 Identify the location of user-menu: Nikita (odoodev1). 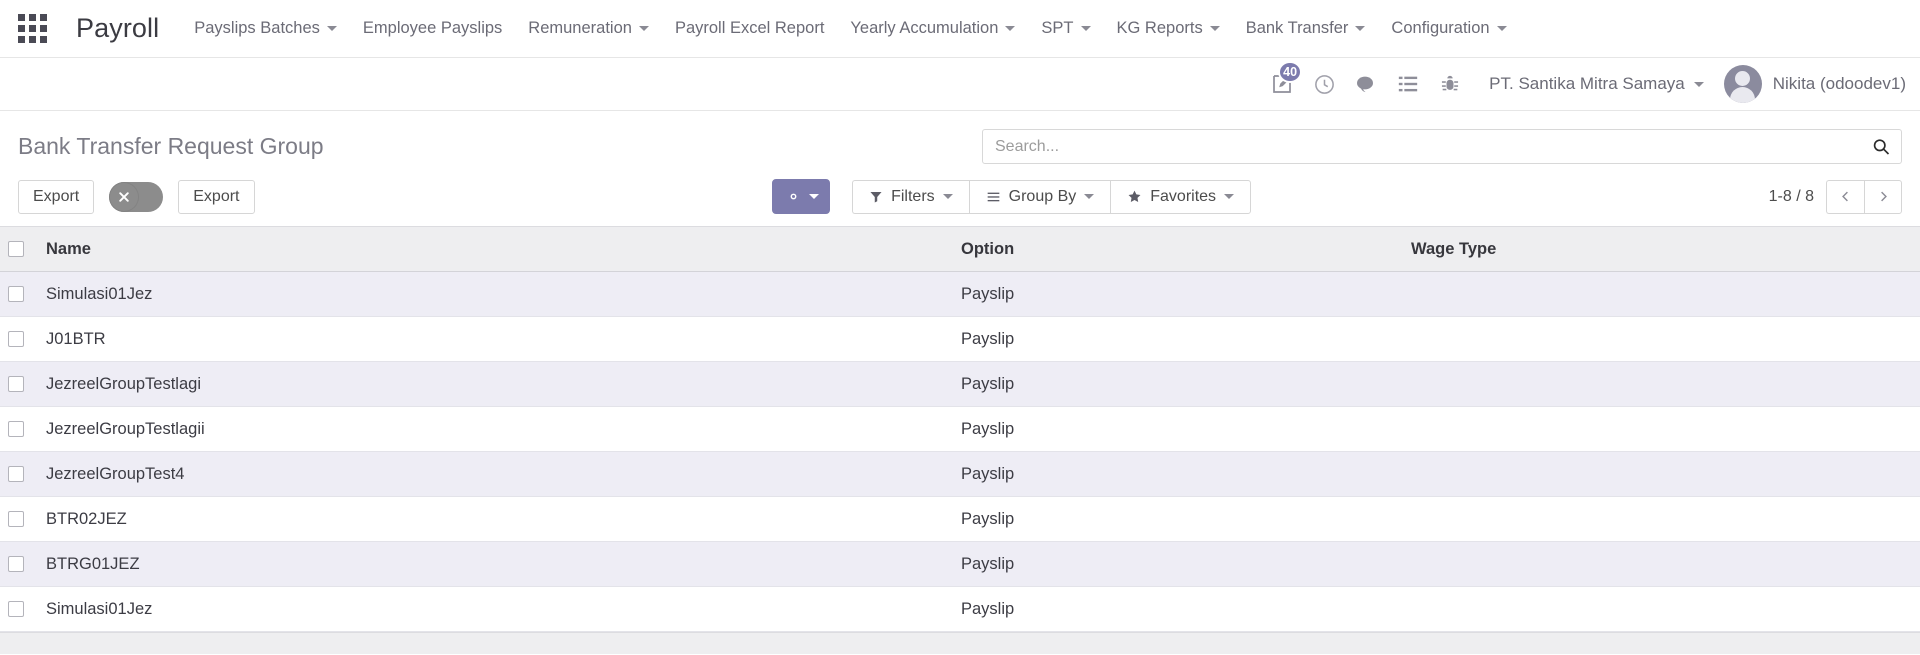
(1812, 84).